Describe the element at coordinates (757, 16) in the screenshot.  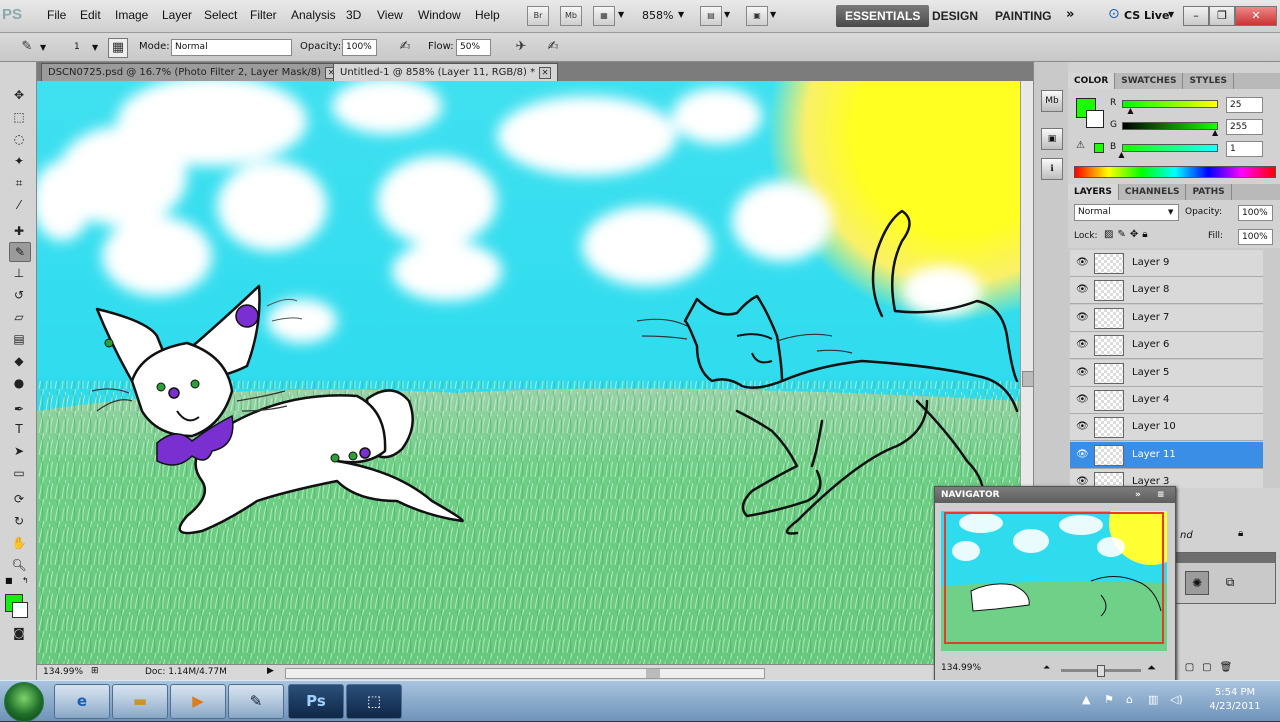
I see `screen-mode-icon: ▣` at that location.